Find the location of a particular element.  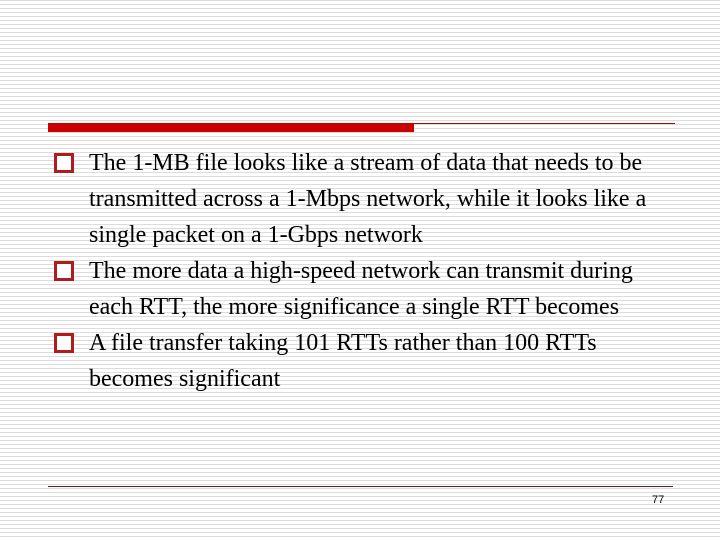

footer-rule is located at coordinates (360, 486).